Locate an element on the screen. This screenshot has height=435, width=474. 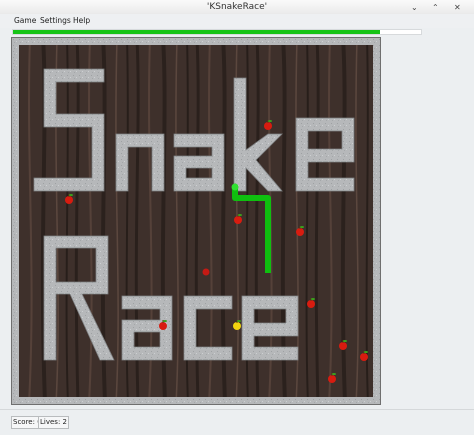
wall-letter-e2 is located at coordinates (270, 328).